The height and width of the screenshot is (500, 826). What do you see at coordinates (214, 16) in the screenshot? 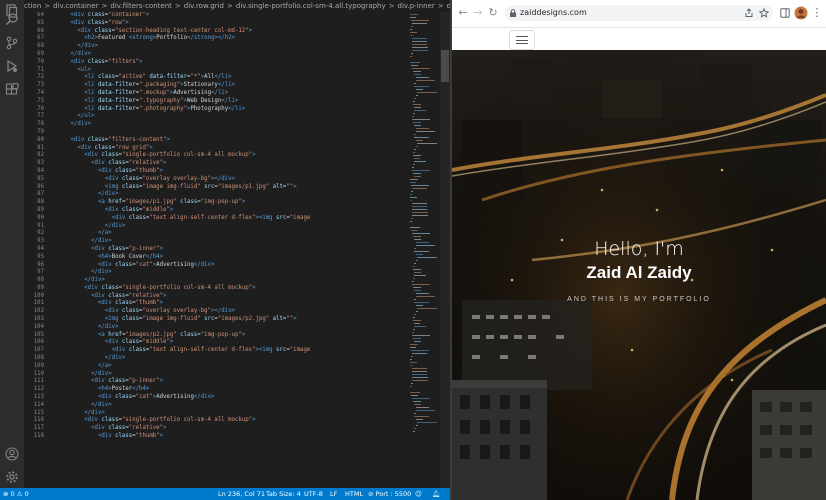
I see `code-line: 64 <div class="container">` at bounding box center [214, 16].